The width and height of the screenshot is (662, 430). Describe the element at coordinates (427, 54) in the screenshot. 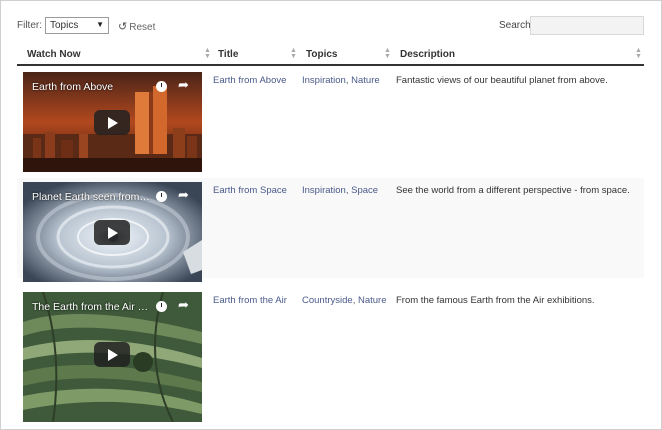

I see `column-header-description: Description` at that location.